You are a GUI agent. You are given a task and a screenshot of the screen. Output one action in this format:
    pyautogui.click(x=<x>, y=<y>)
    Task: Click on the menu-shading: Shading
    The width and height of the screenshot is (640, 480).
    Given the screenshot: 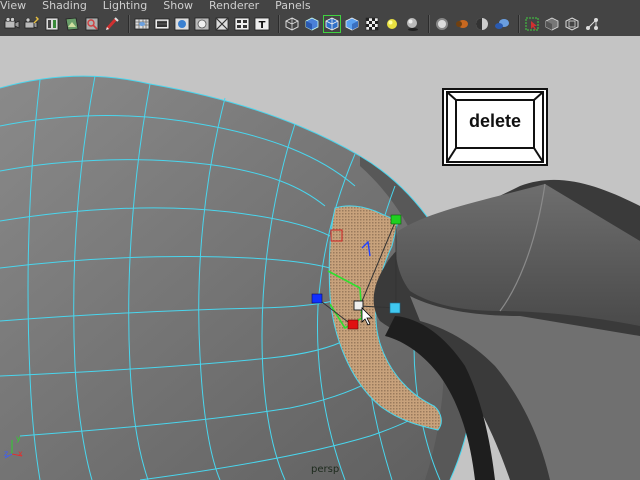 What is the action you would take?
    pyautogui.click(x=64, y=6)
    